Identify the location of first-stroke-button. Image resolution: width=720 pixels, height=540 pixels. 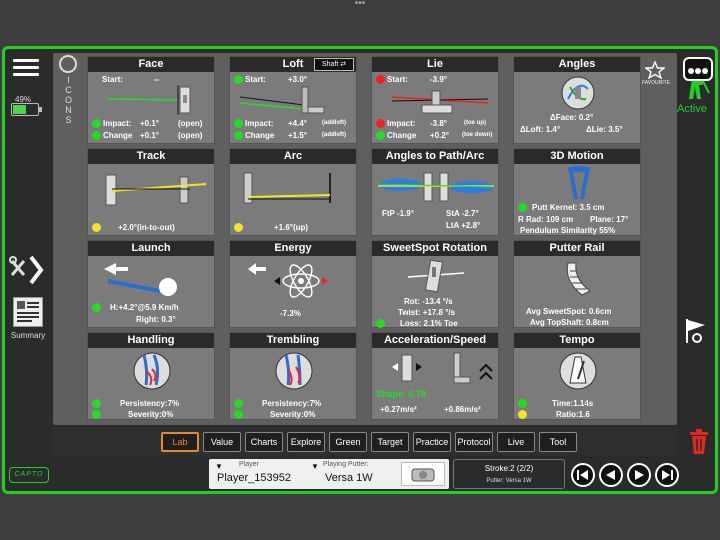
(583, 475).